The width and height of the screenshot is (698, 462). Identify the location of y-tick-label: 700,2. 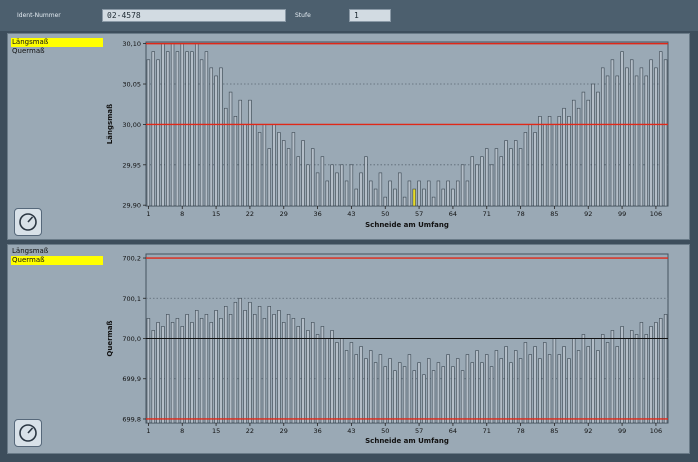
(131, 259).